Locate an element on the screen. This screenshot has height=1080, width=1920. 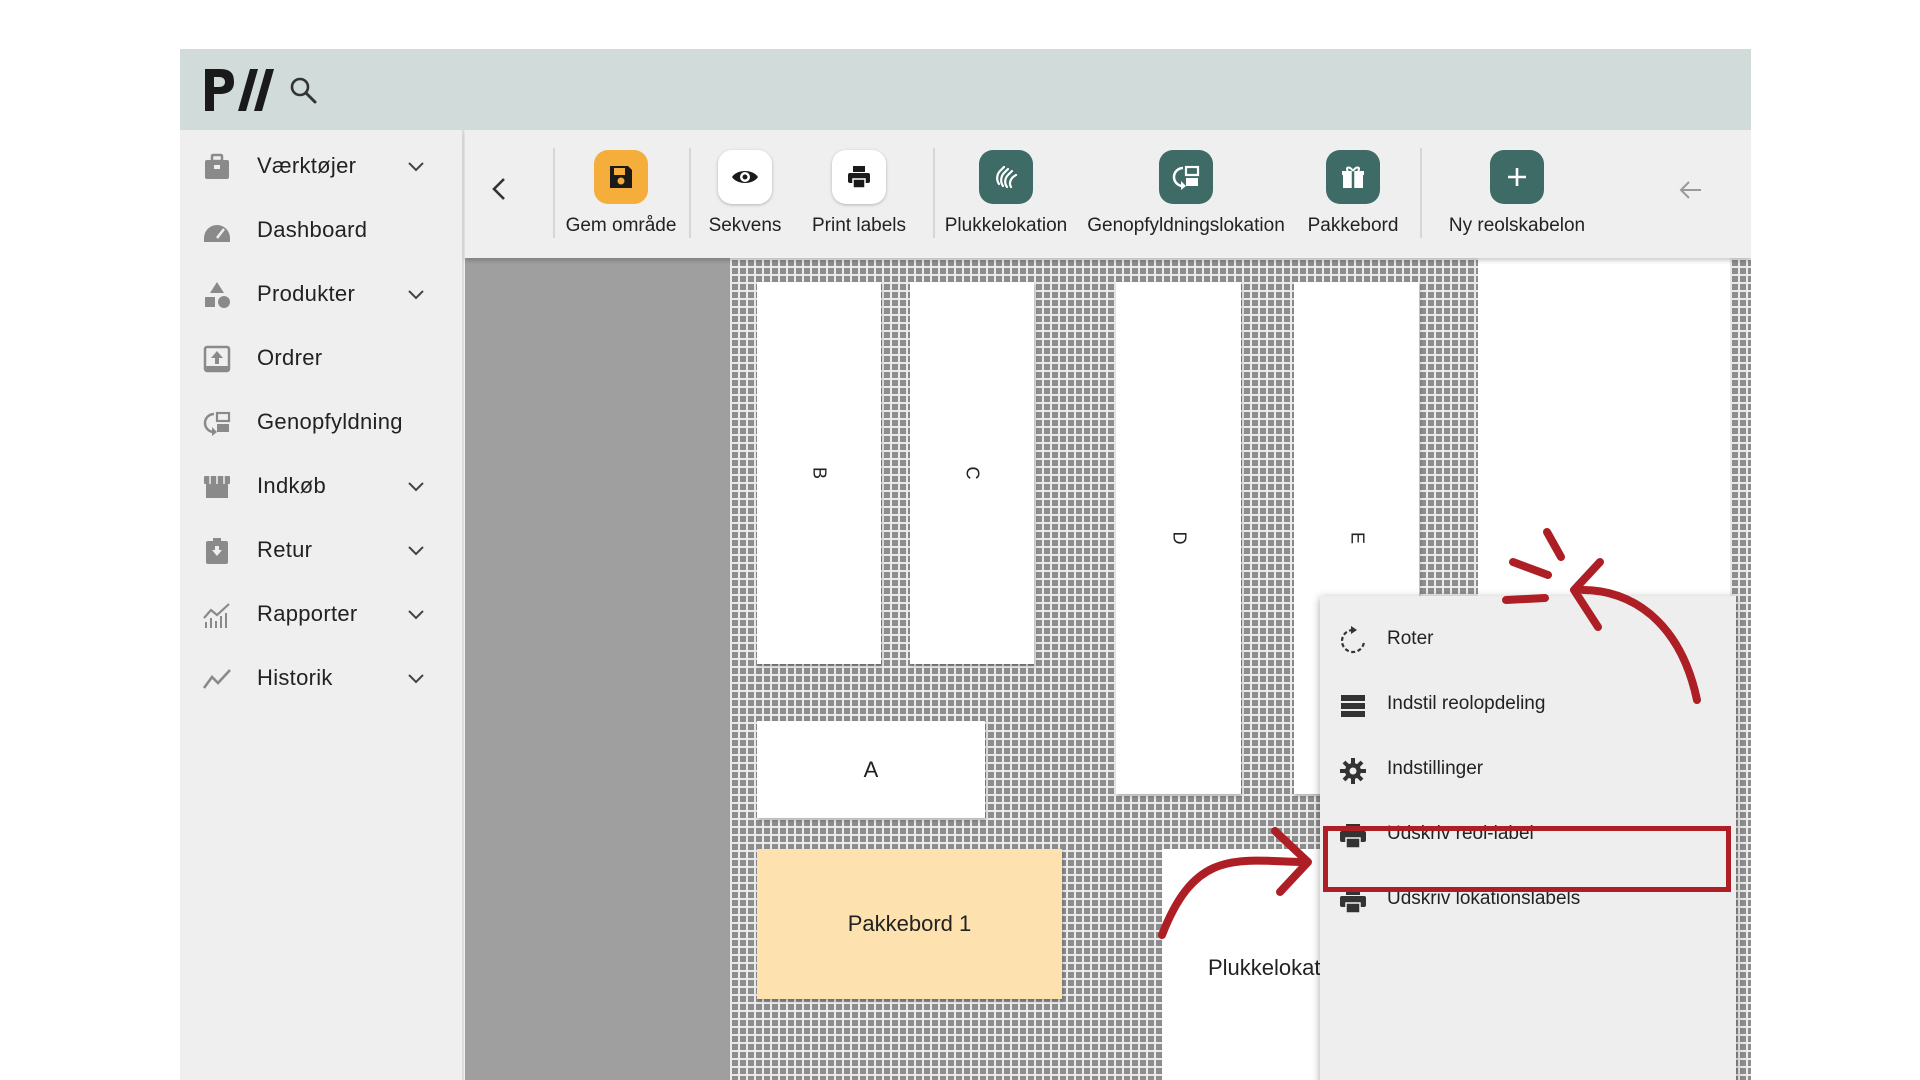
shelf-label: C is located at coordinates (972, 473).